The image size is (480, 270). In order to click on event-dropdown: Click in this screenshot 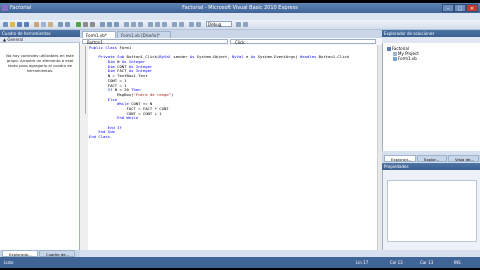, I will do `click(303, 42)`.